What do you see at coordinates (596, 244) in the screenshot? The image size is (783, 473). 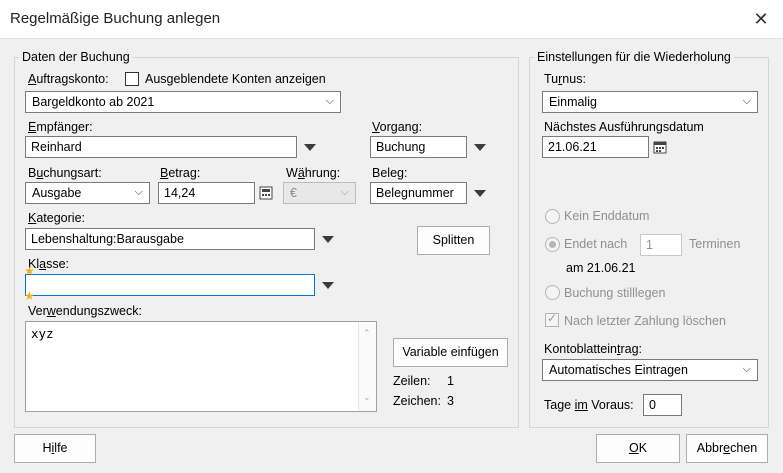 I see `endet-nach-label: Endet nach` at bounding box center [596, 244].